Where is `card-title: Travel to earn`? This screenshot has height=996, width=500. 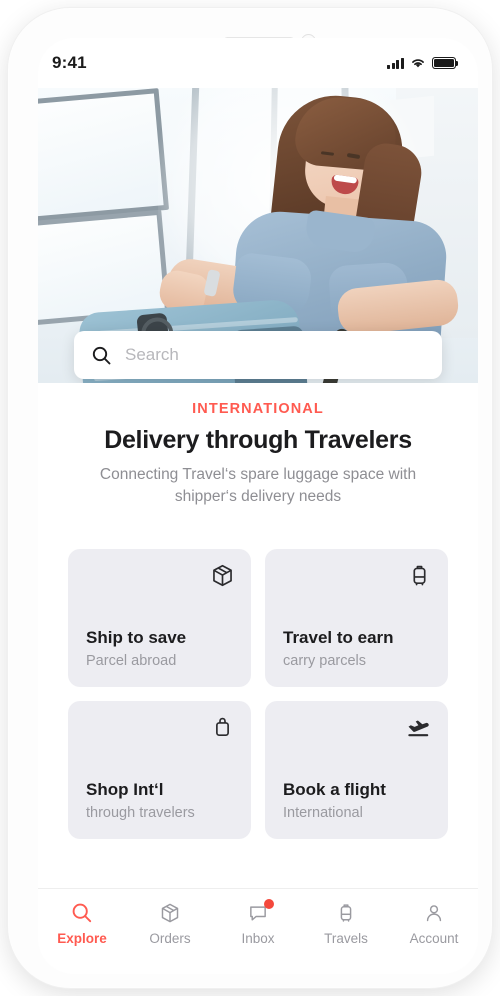
card-title: Travel to earn is located at coordinates (338, 637).